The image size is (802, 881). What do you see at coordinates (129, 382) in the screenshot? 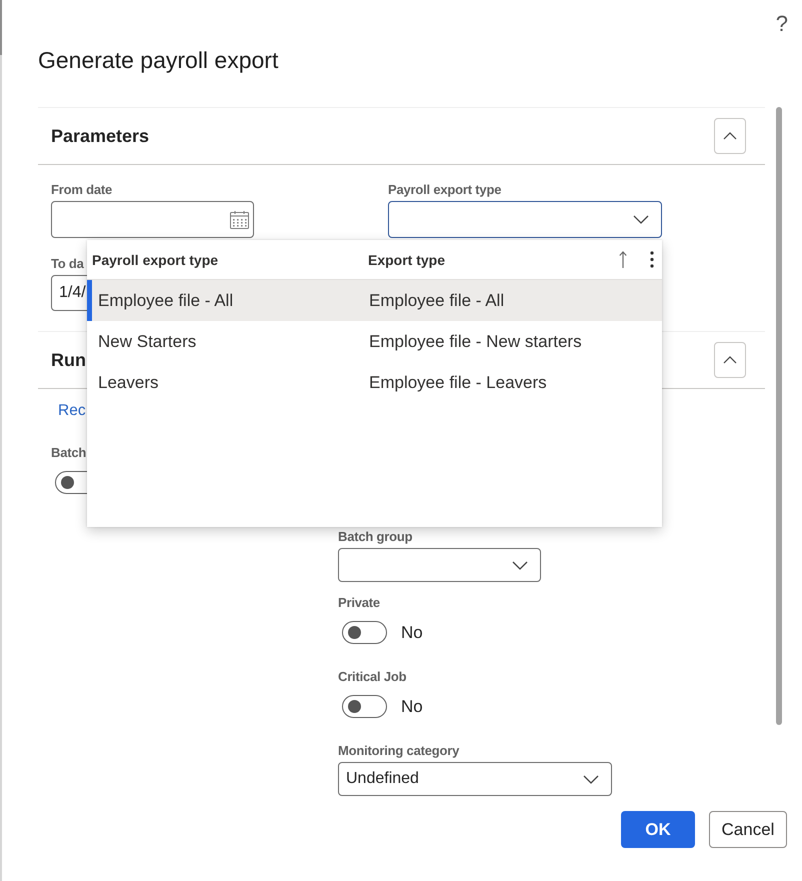
I see `table-cell-text: Leavers` at bounding box center [129, 382].